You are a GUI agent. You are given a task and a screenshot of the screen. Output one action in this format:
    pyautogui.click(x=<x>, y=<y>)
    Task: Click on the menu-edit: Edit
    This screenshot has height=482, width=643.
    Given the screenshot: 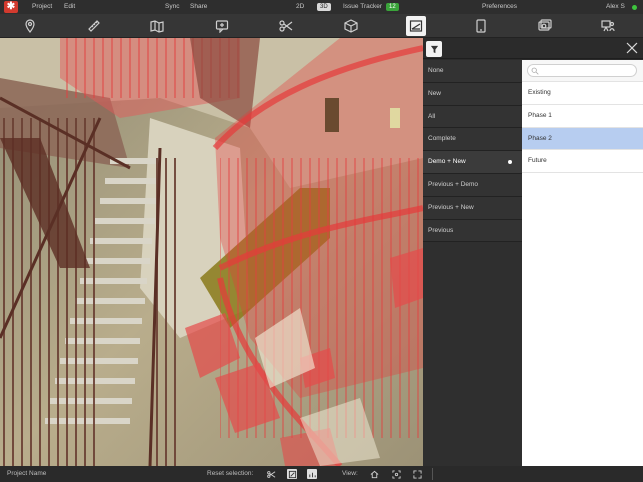 What is the action you would take?
    pyautogui.click(x=69, y=6)
    